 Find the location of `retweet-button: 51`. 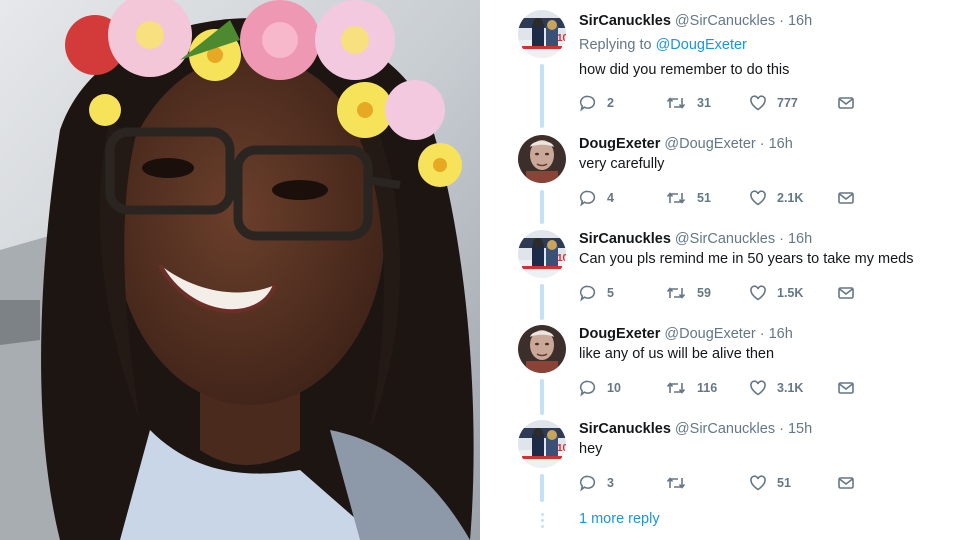

retweet-button: 51 is located at coordinates (688, 198).